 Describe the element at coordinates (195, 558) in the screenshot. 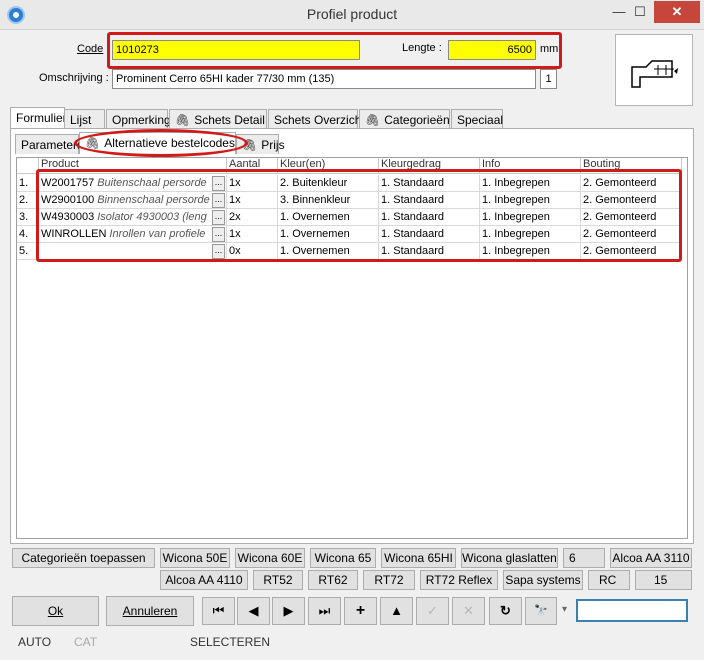

I see `category-button: Wicona 50E` at that location.